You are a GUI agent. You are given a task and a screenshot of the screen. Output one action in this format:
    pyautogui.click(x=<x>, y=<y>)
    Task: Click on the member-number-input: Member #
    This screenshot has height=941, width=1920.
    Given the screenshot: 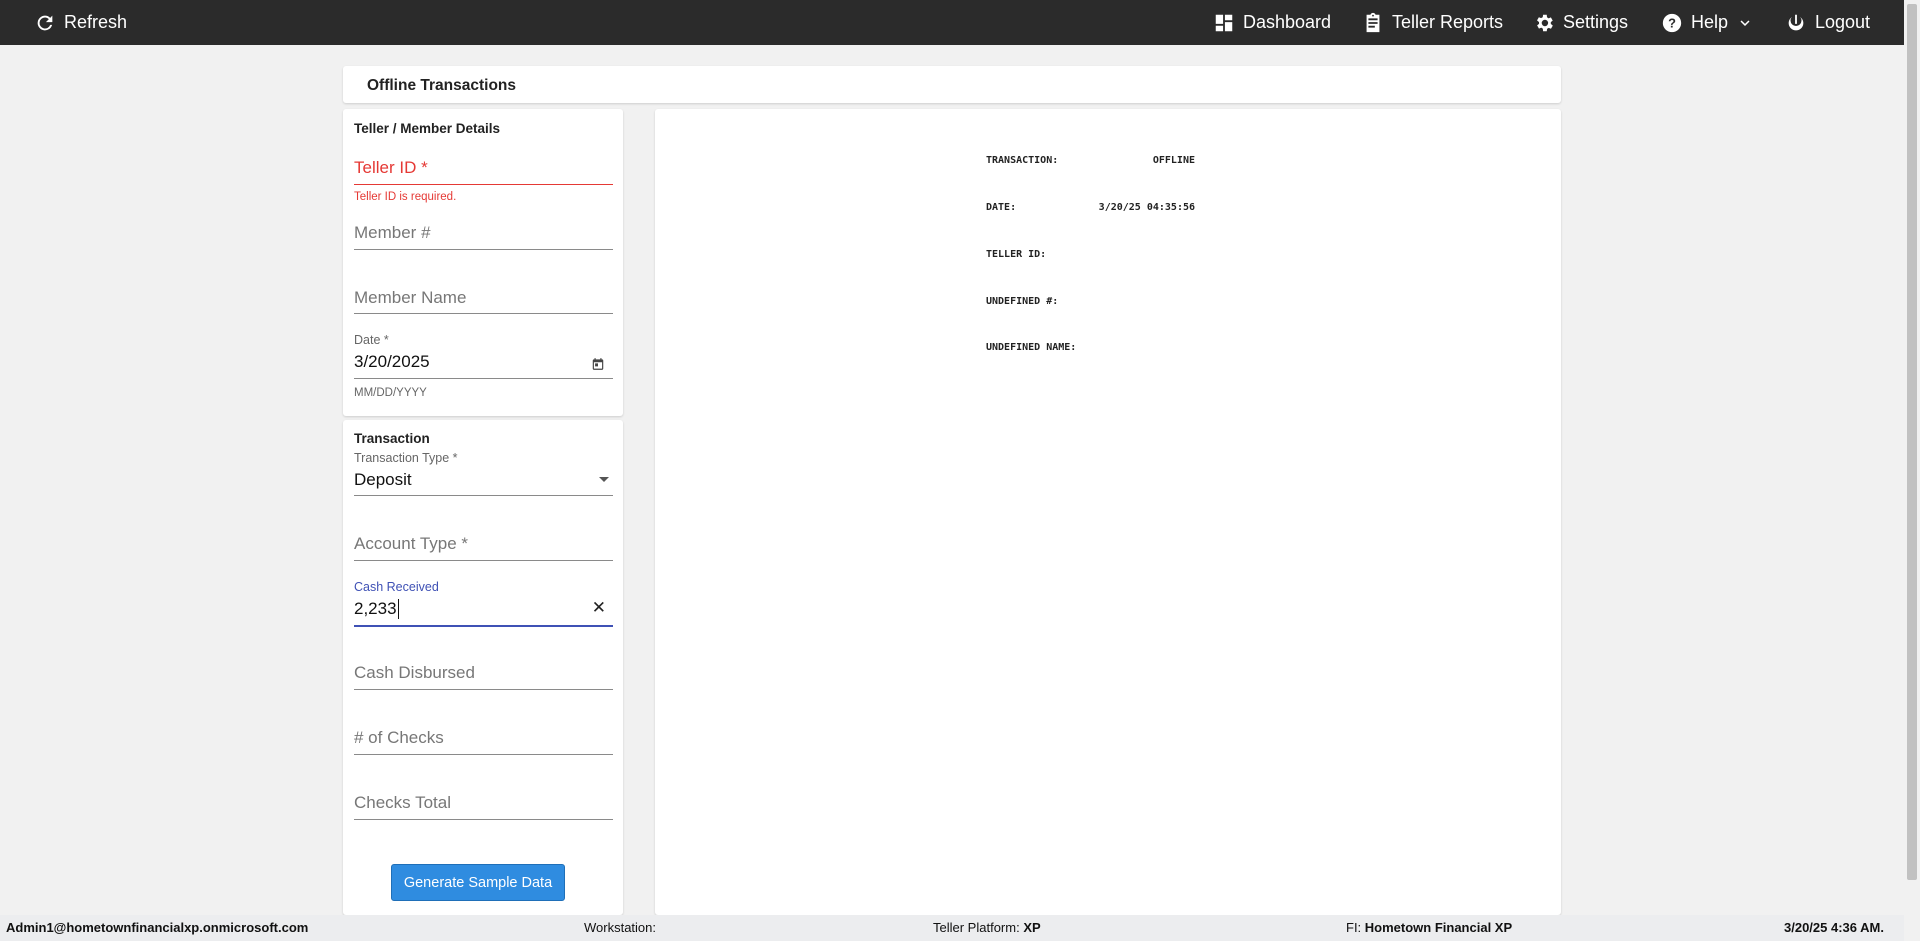 What is the action you would take?
    pyautogui.click(x=483, y=235)
    